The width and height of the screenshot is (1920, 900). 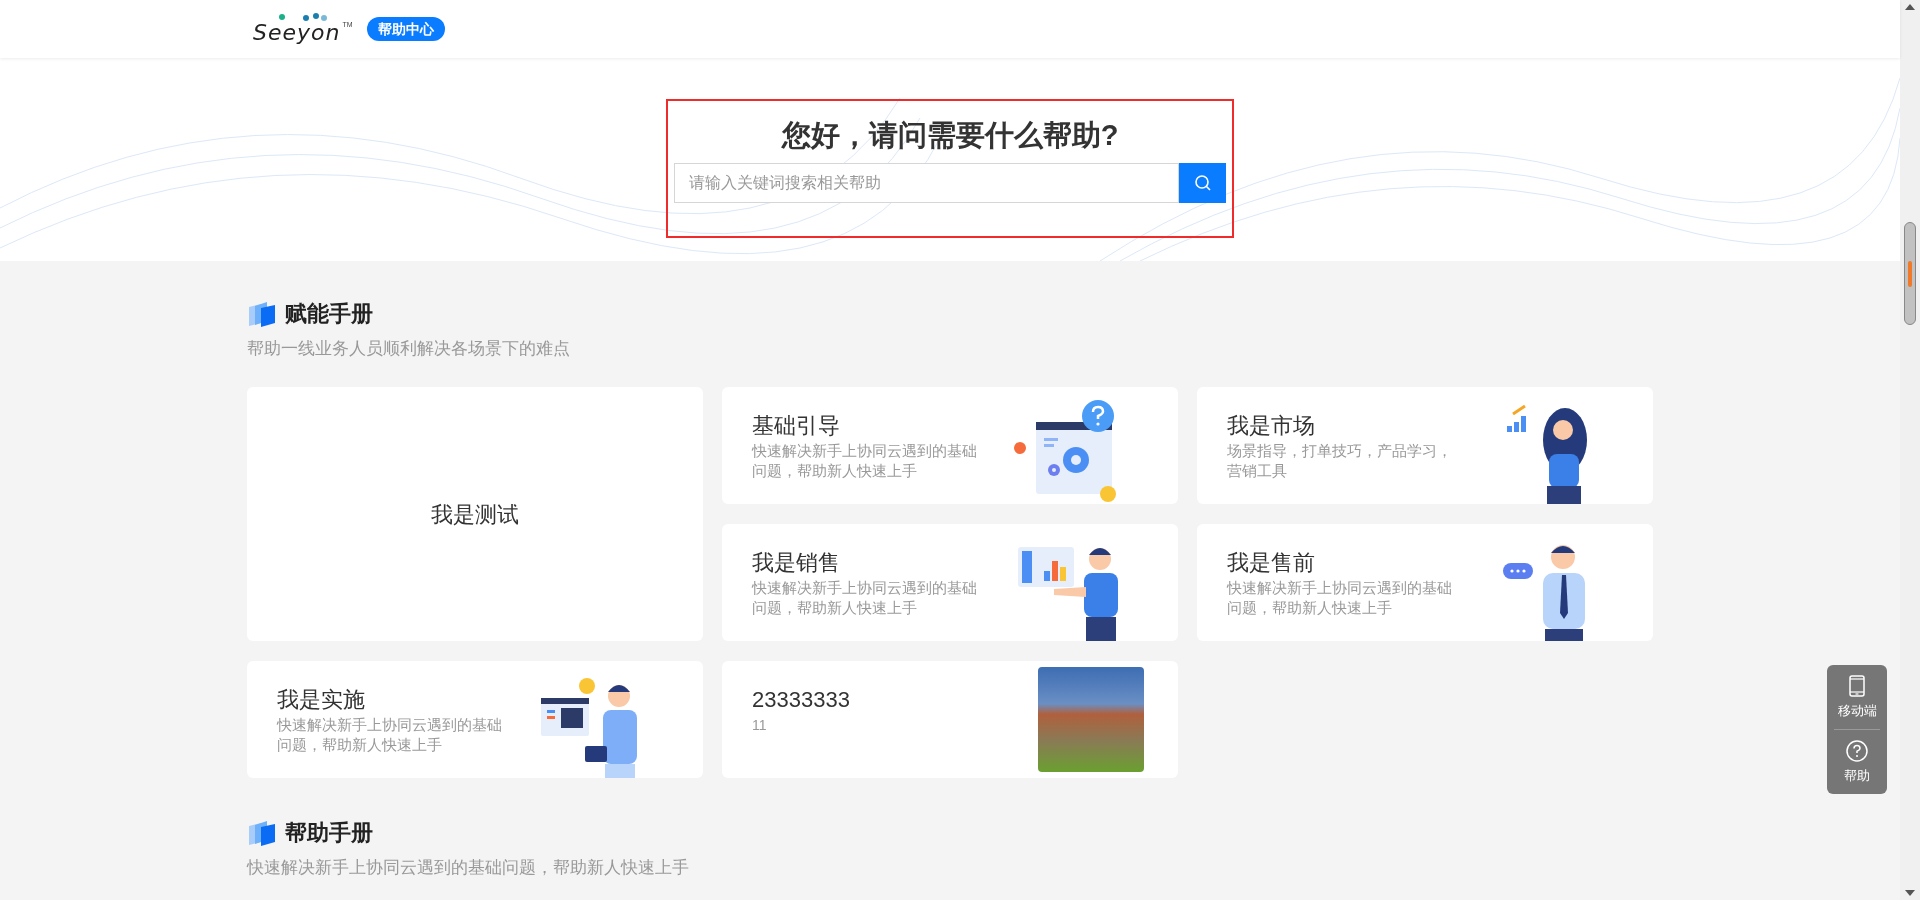 I want to click on scroll-marker, so click(x=1910, y=273).